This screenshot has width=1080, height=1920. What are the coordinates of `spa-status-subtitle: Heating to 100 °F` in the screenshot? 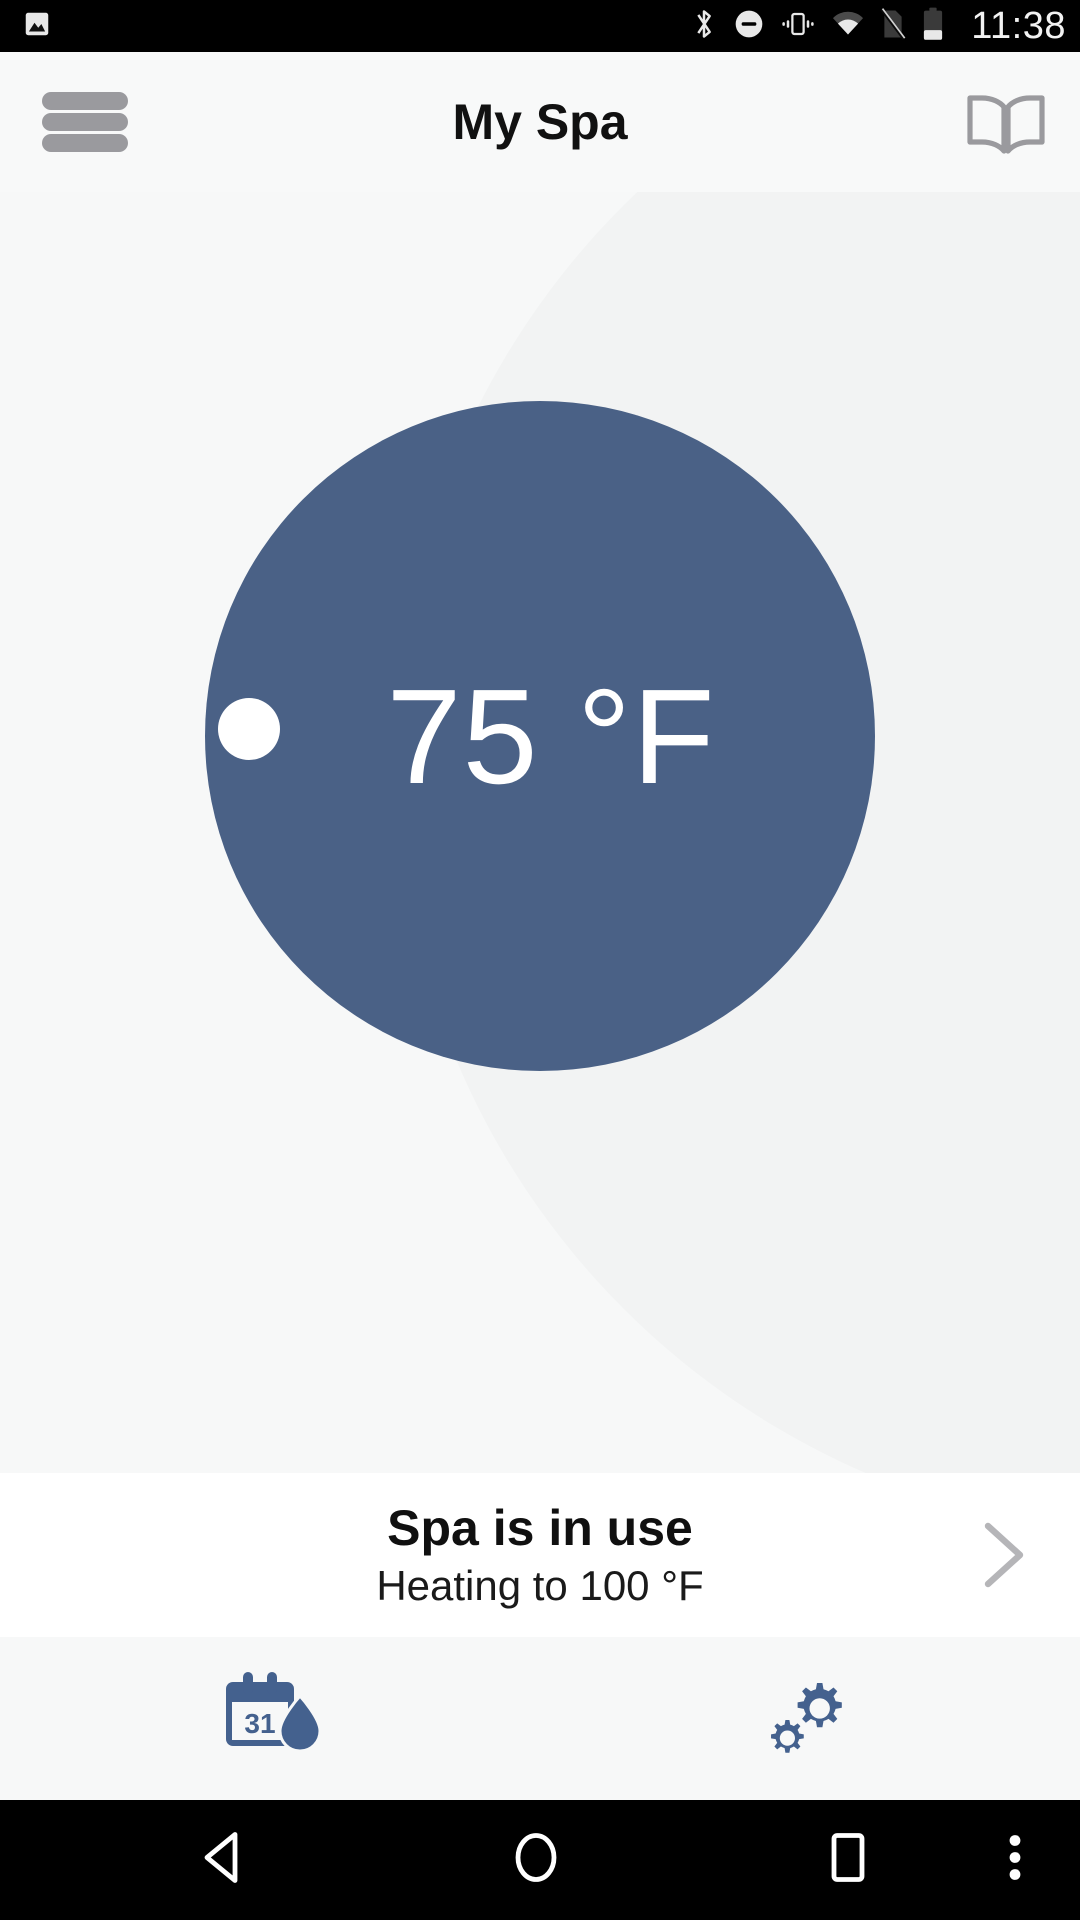 It's located at (540, 1585).